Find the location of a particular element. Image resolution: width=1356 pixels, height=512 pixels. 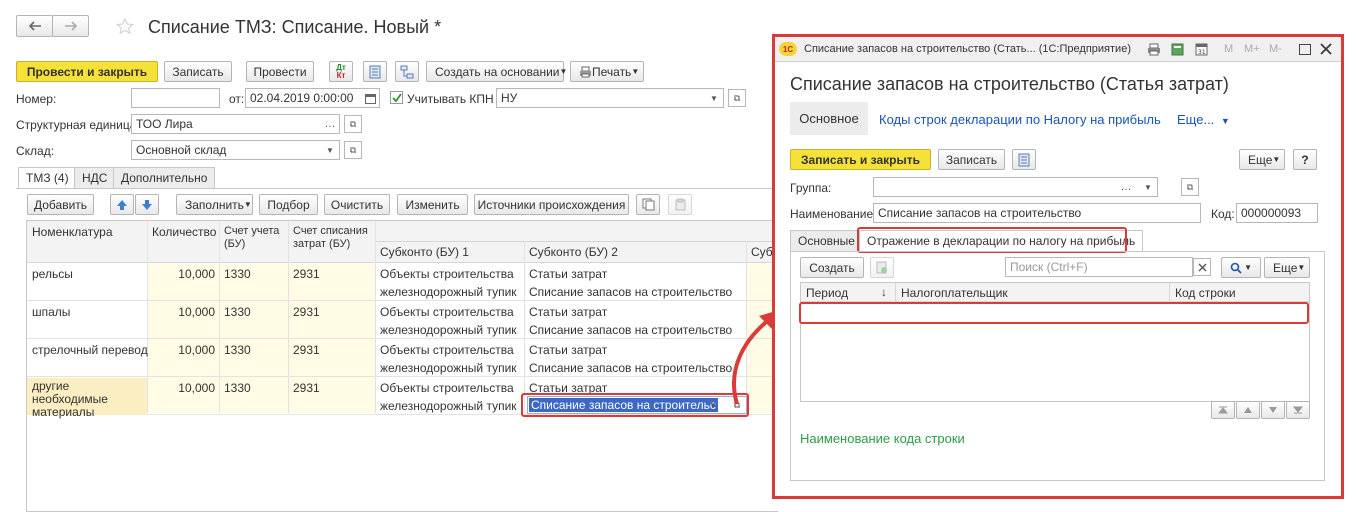

col-subconto2: Субконто (БУ) 2 is located at coordinates (573, 252).